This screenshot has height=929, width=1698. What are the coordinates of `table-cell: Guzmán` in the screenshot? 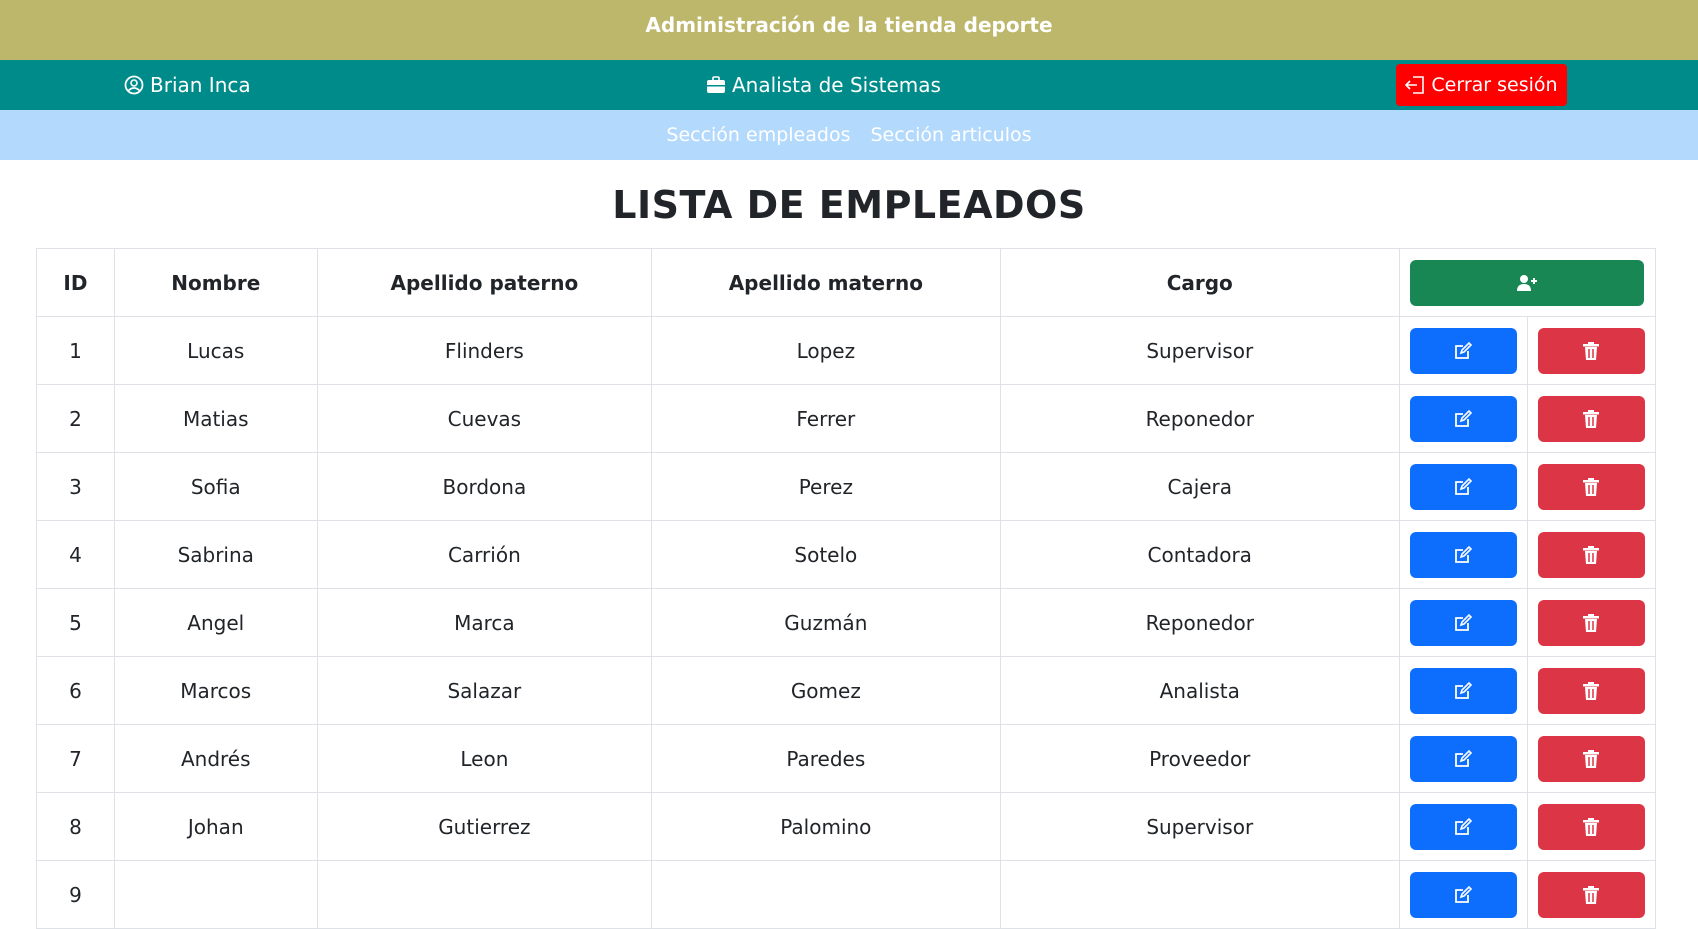 It's located at (826, 622).